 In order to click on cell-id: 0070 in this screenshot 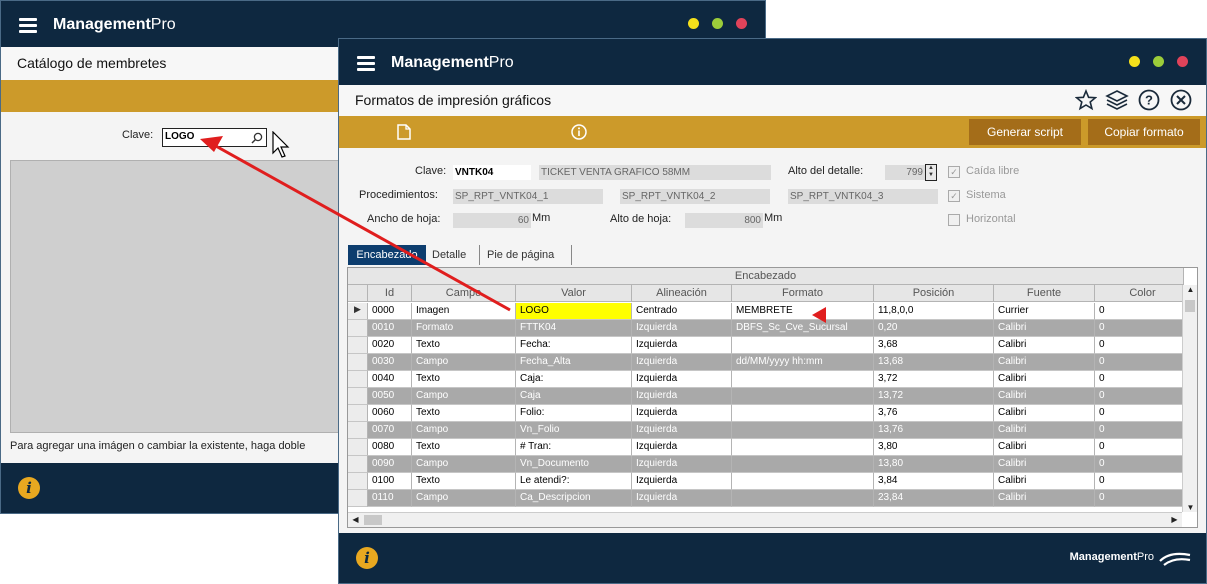, I will do `click(390, 430)`.